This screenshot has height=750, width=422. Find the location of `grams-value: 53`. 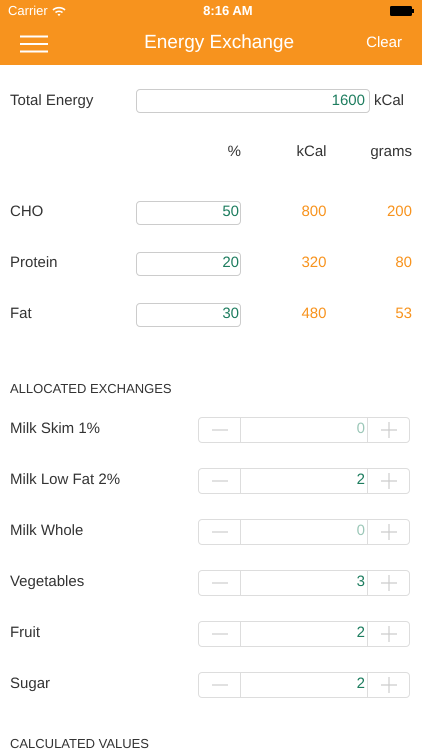

grams-value: 53 is located at coordinates (403, 314).